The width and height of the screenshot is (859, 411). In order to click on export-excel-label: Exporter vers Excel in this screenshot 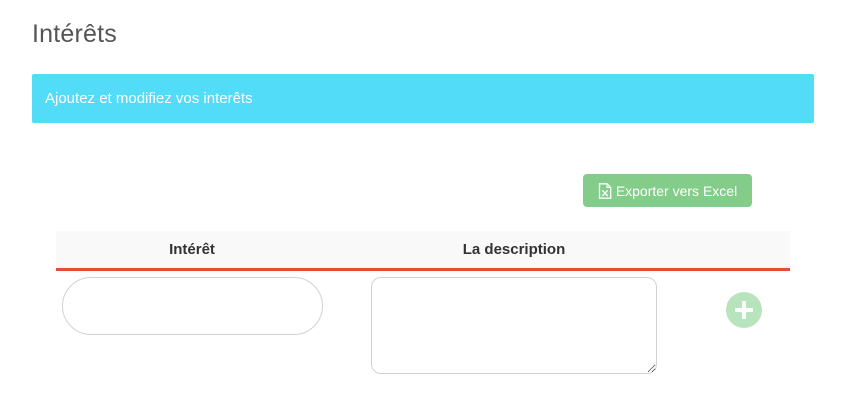, I will do `click(676, 190)`.